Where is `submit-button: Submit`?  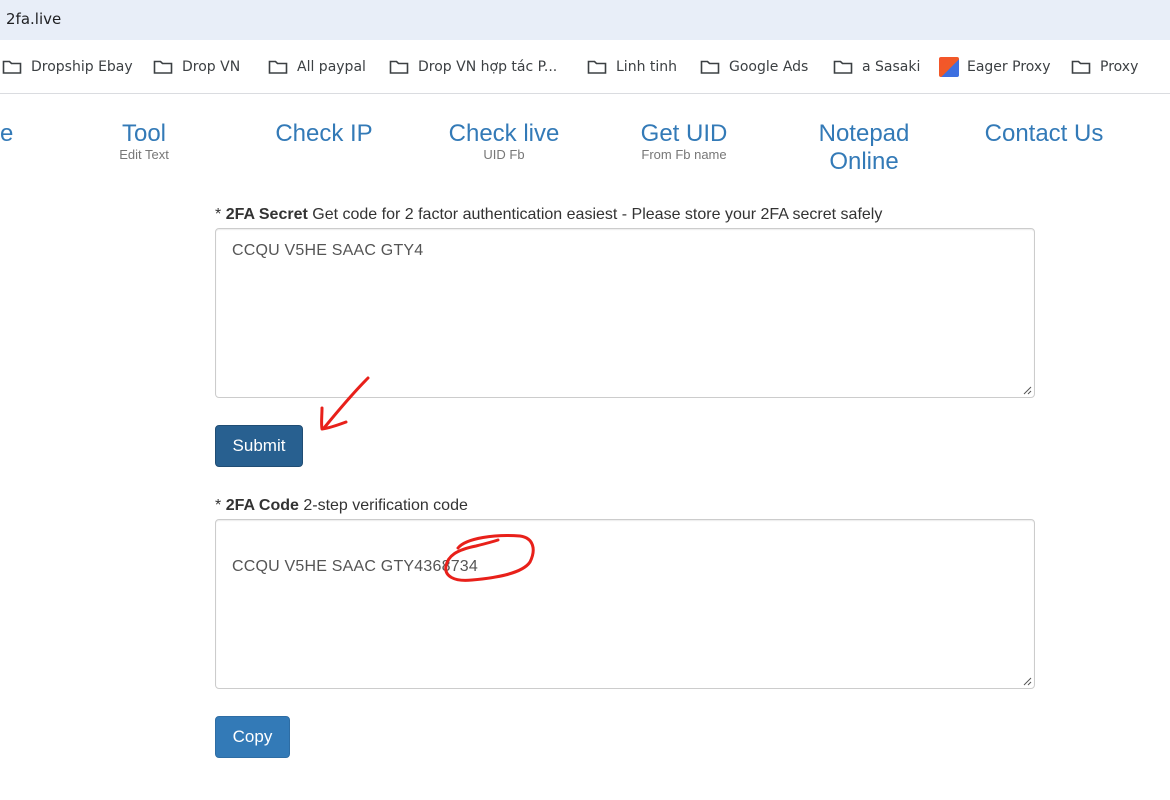 submit-button: Submit is located at coordinates (259, 446).